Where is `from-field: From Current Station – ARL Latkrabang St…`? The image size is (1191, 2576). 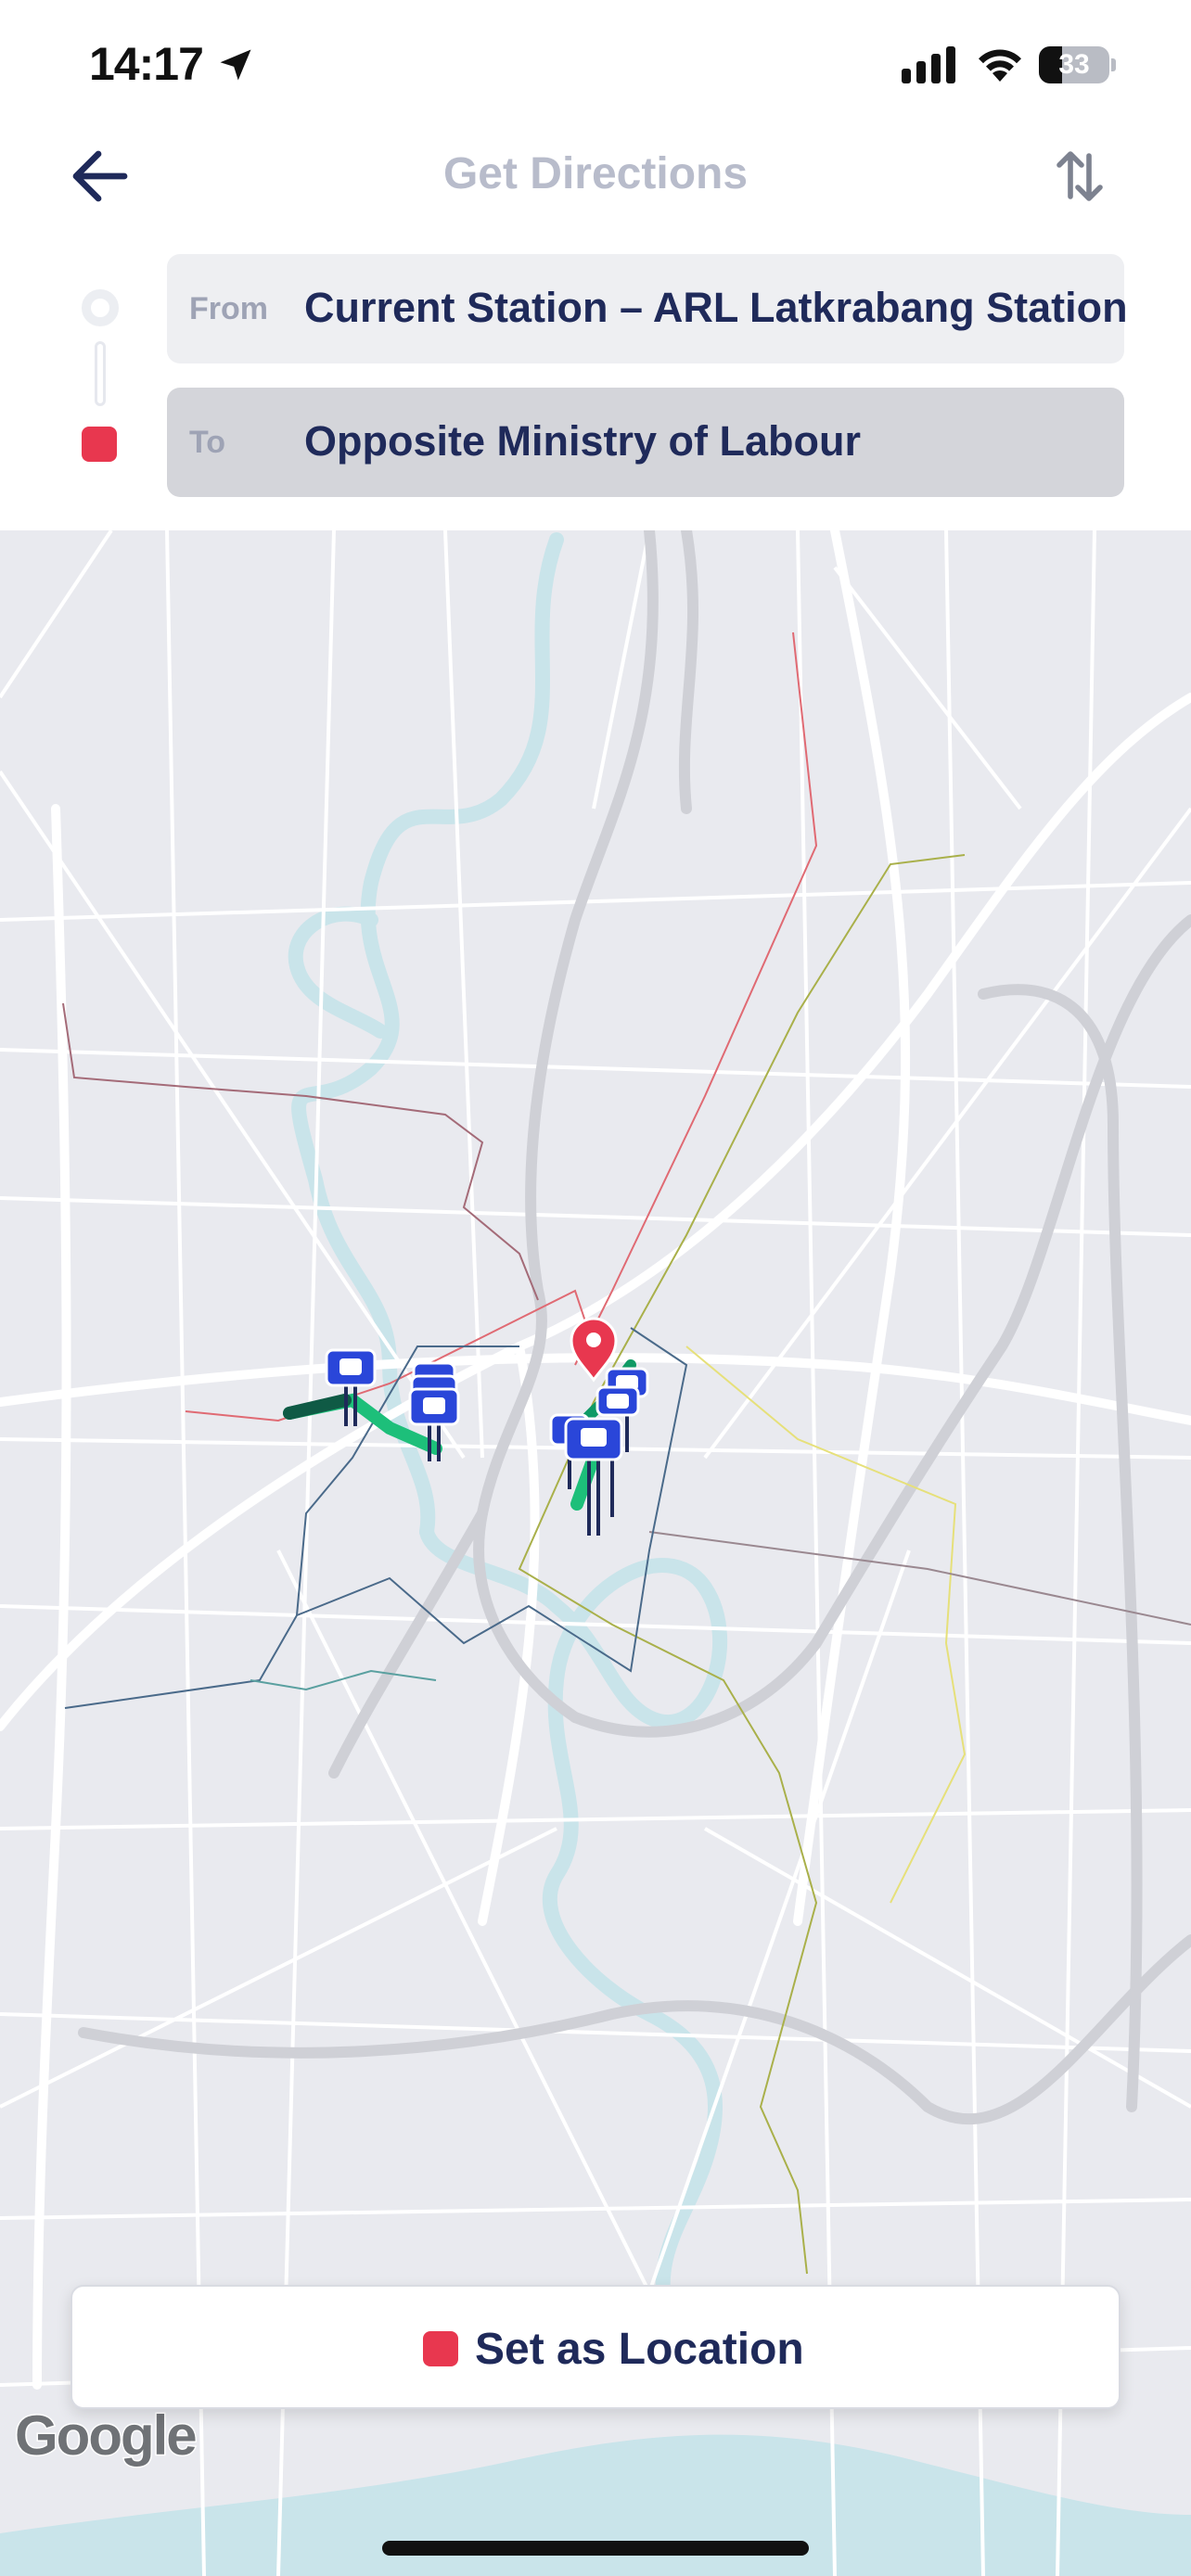 from-field: From Current Station – ARL Latkrabang St… is located at coordinates (647, 308).